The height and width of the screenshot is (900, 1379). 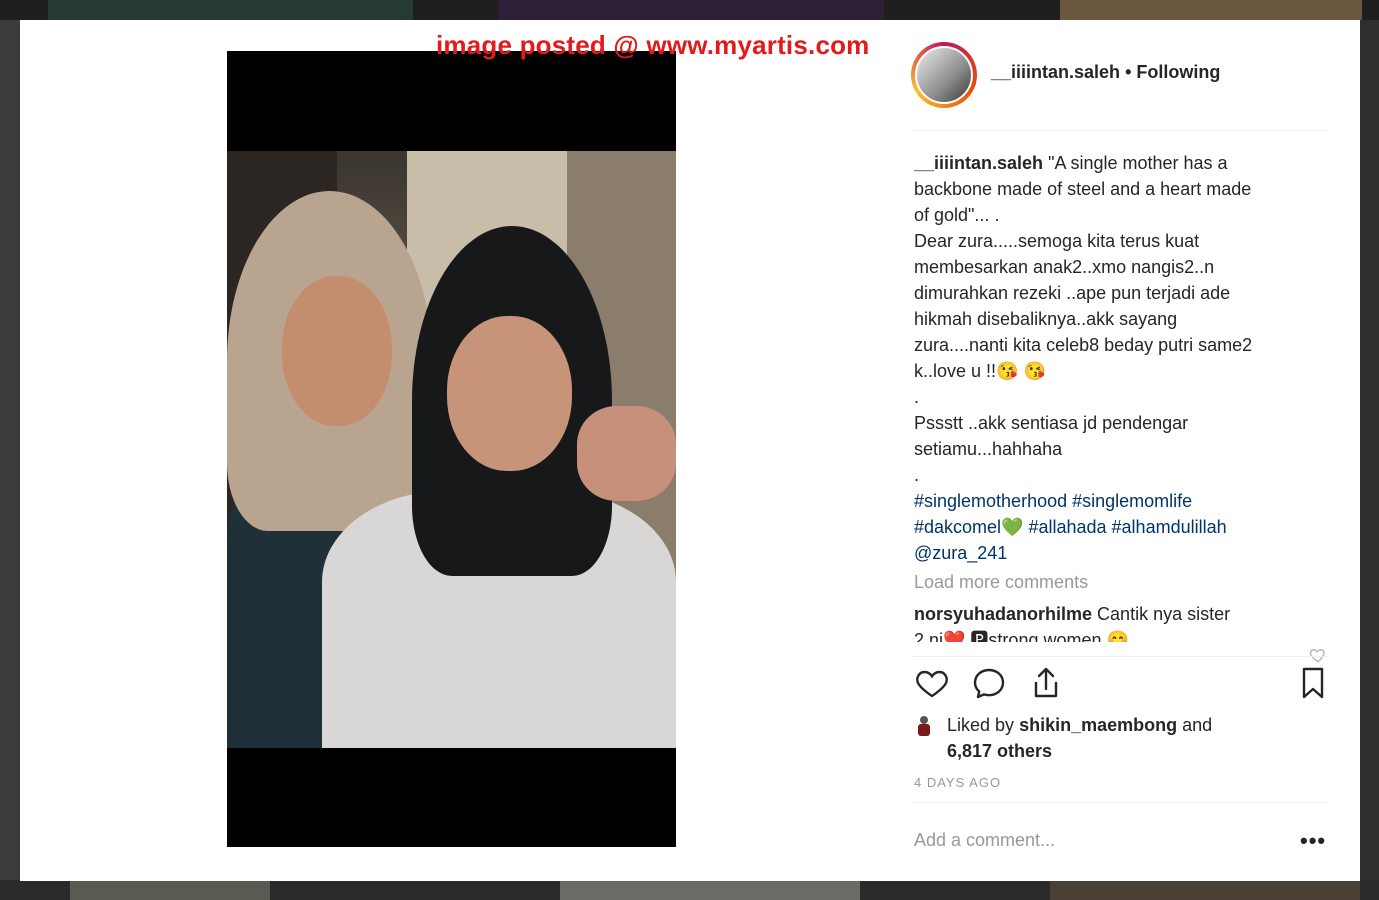 I want to click on header-user-line: __iiiintan.saleh • Following, so click(x=1105, y=72).